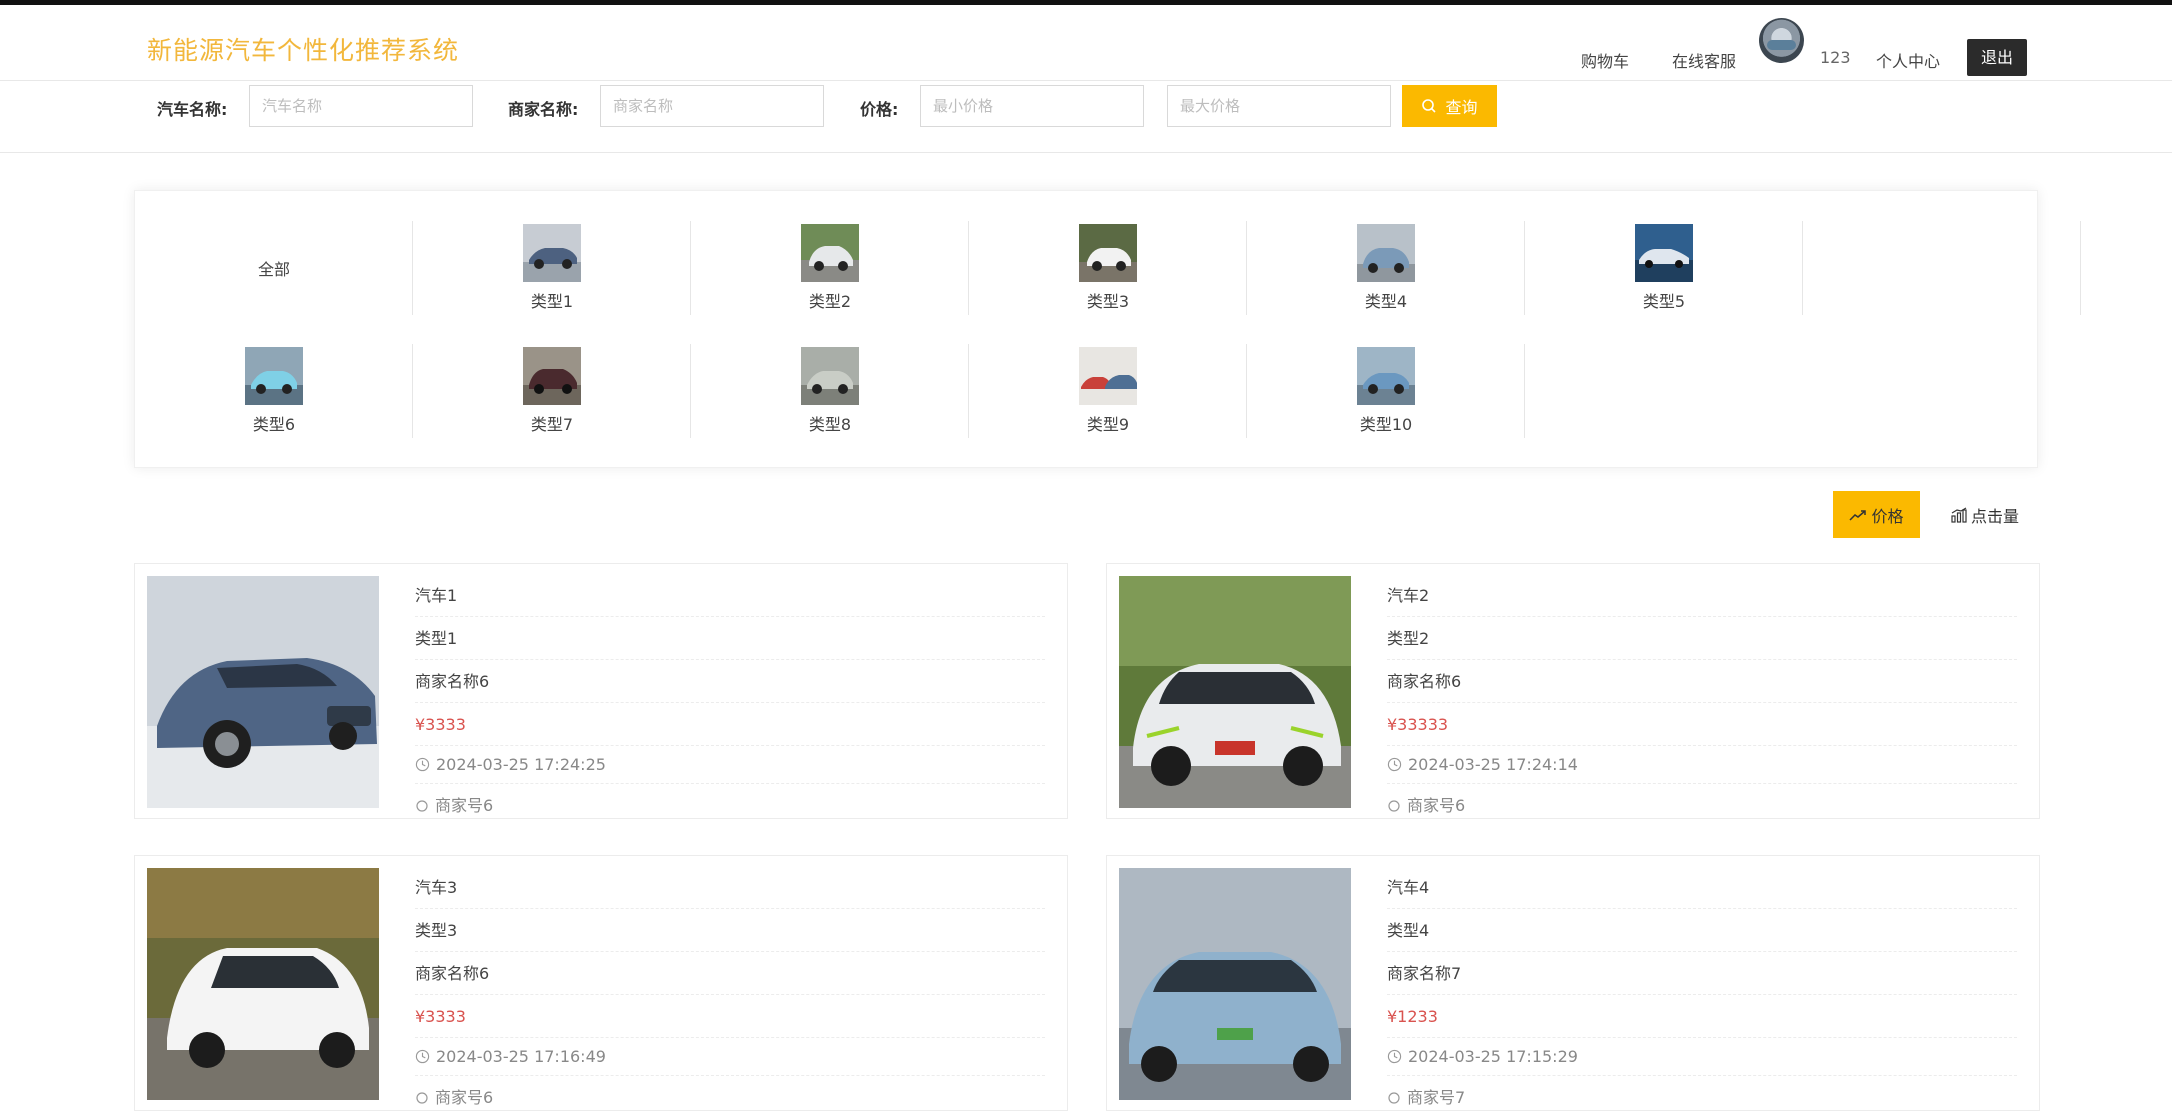 This screenshot has height=1111, width=2172. I want to click on category-label: 类型10, so click(1386, 424).